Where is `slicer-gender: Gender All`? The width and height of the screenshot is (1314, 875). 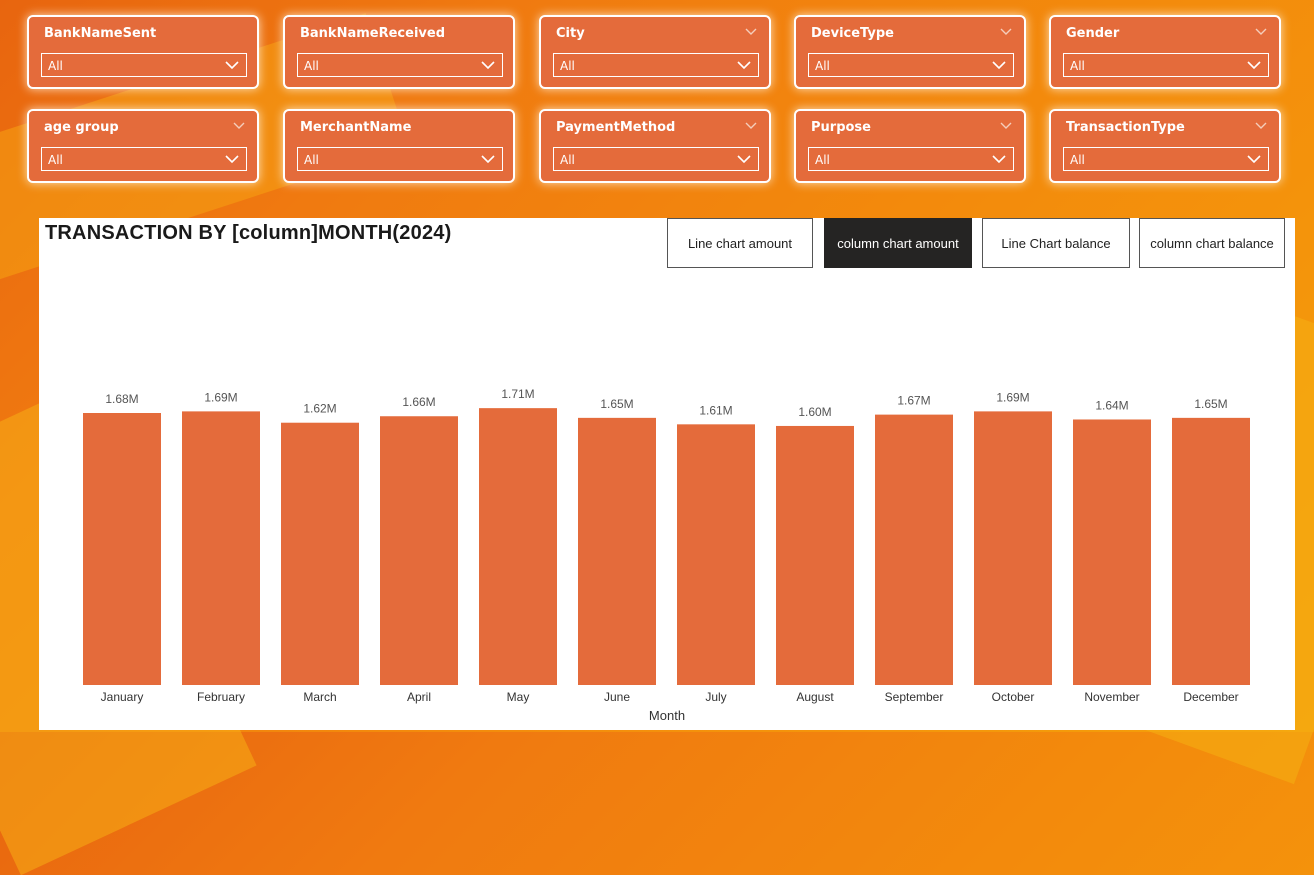
slicer-gender: Gender All is located at coordinates (1165, 52).